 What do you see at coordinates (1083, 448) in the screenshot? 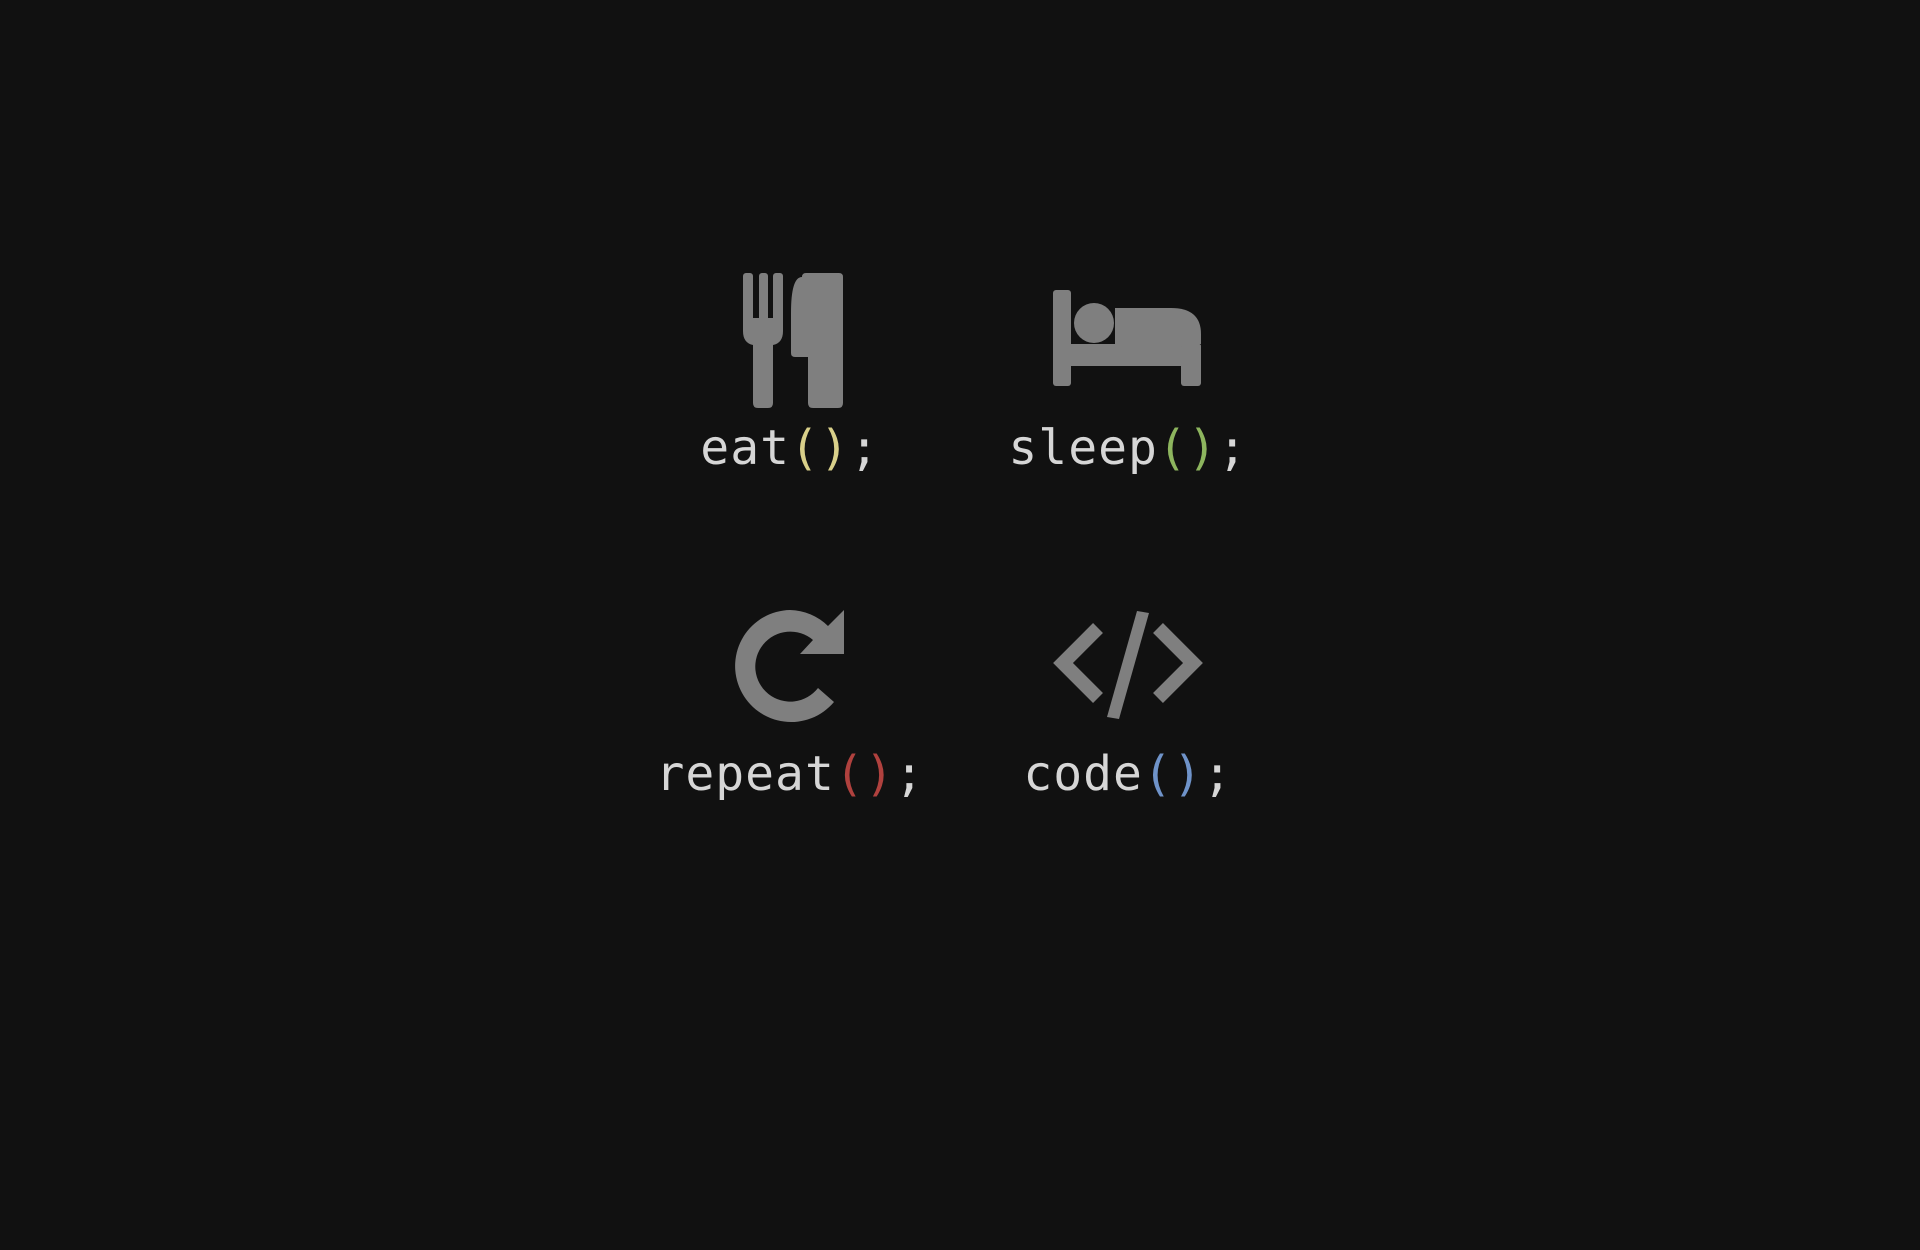
I see `function-name: sleep` at bounding box center [1083, 448].